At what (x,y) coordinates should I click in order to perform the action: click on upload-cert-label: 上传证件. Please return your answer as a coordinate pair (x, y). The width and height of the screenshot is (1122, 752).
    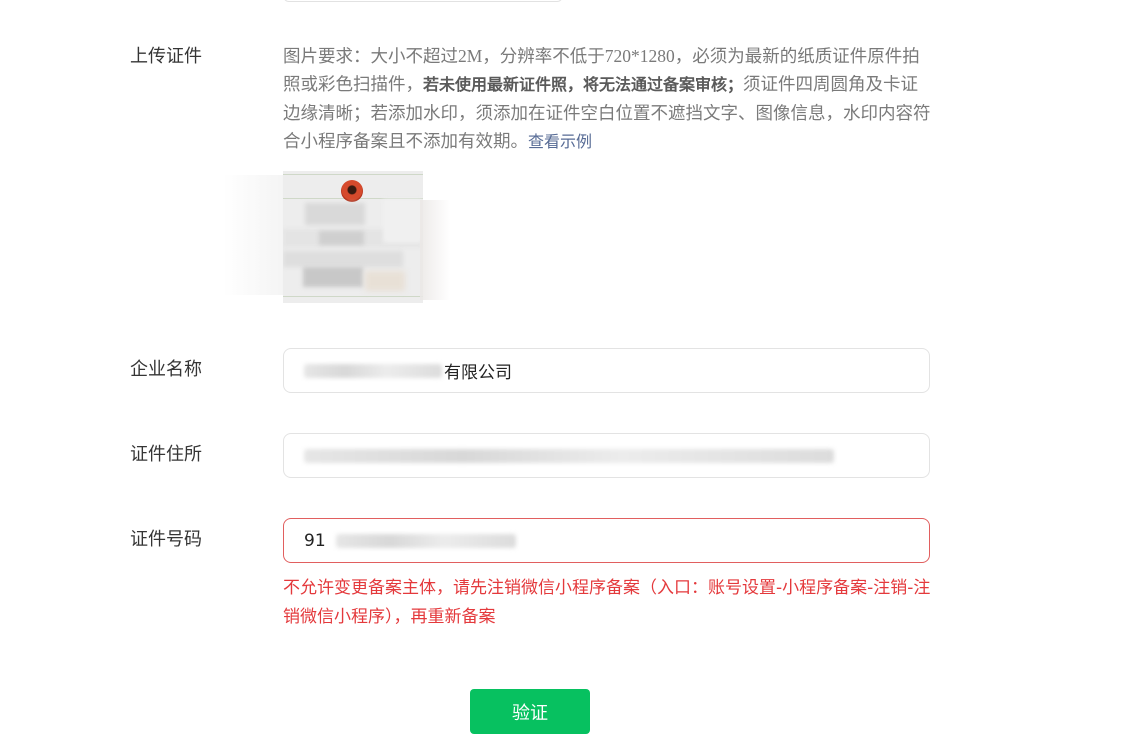
    Looking at the image, I should click on (166, 56).